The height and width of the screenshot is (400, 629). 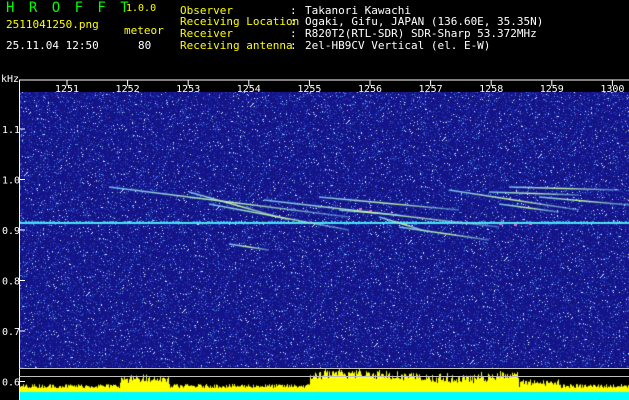 I want to click on file-name: 2511041250.png, so click(x=52, y=24).